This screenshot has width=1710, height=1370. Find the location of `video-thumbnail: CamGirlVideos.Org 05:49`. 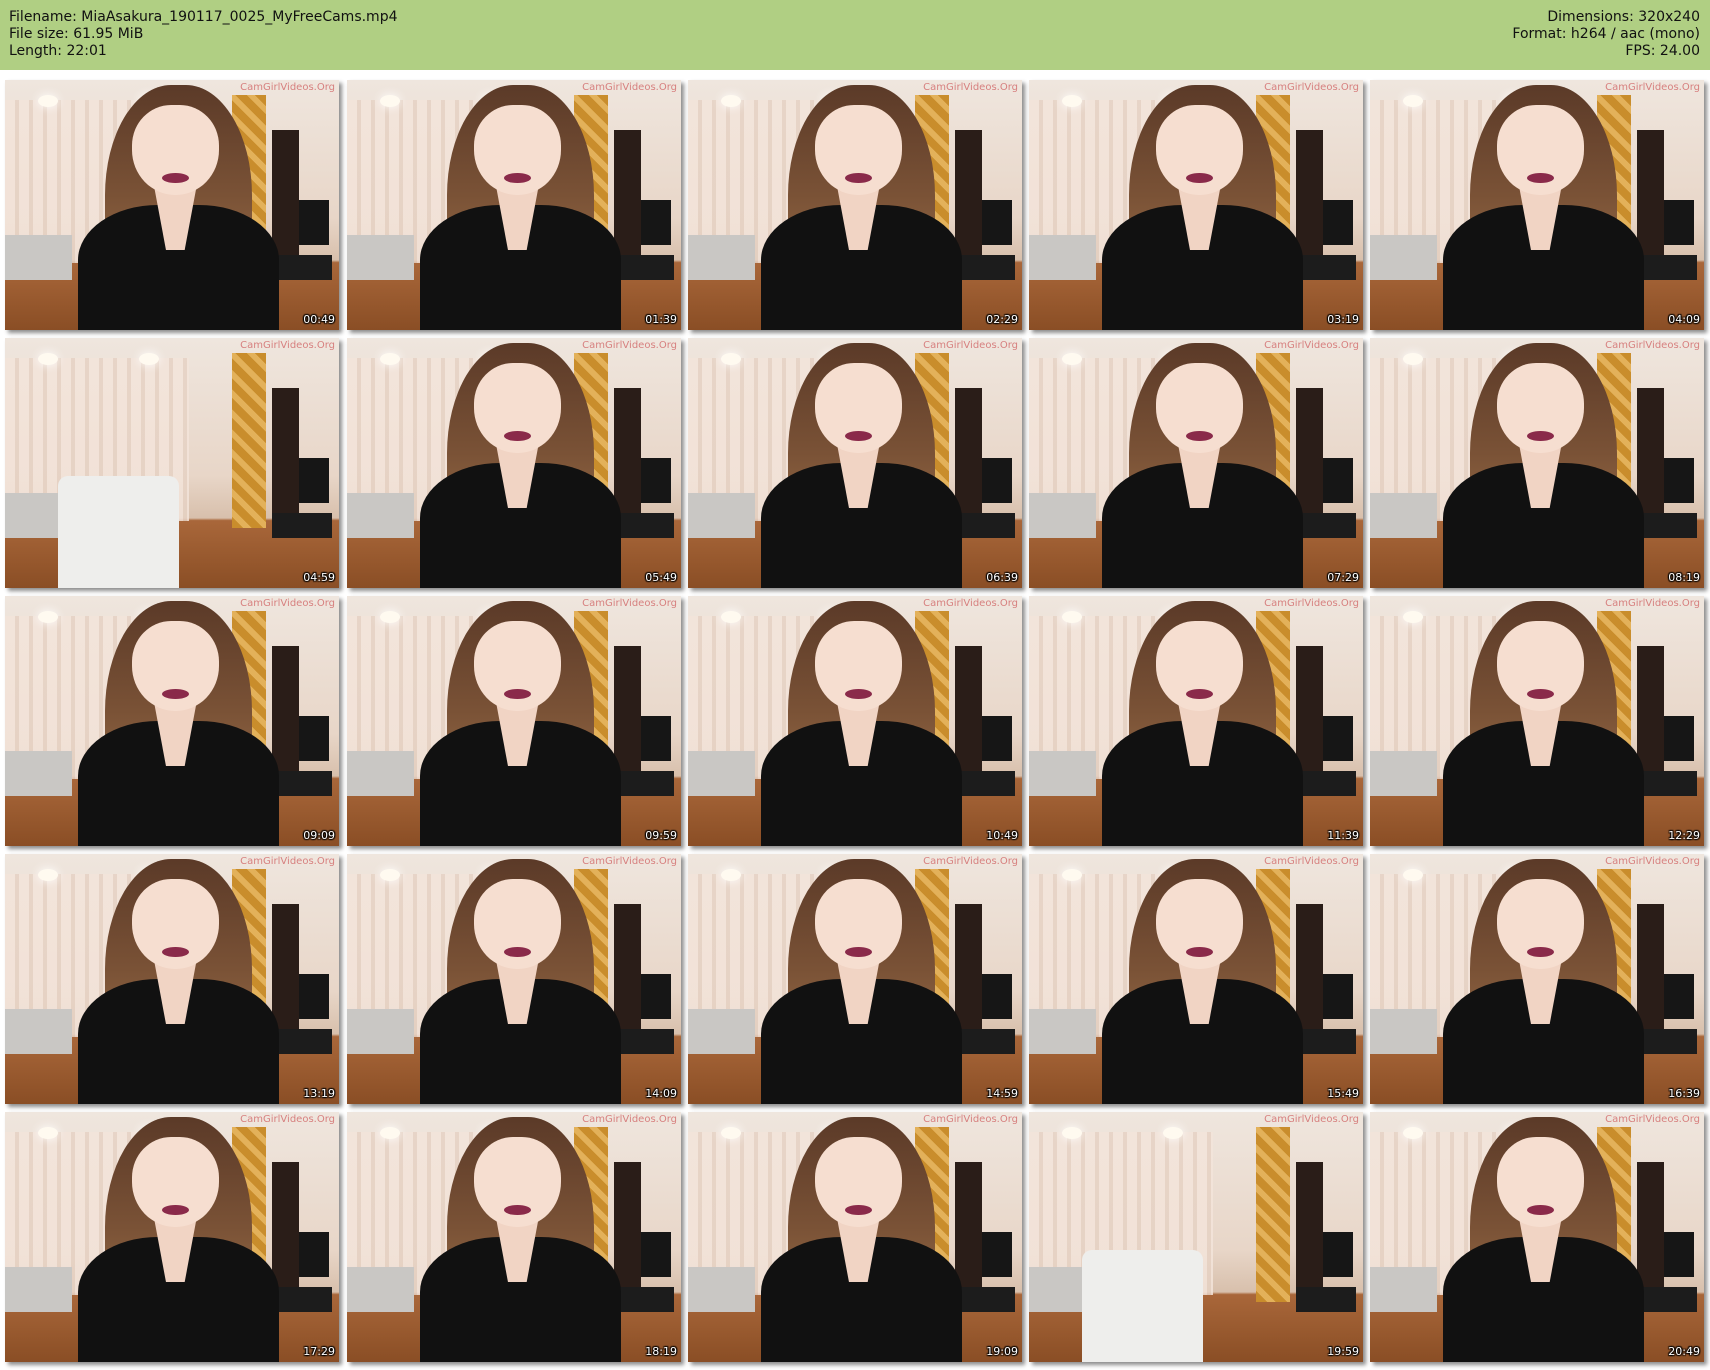

video-thumbnail: CamGirlVideos.Org 05:49 is located at coordinates (514, 463).